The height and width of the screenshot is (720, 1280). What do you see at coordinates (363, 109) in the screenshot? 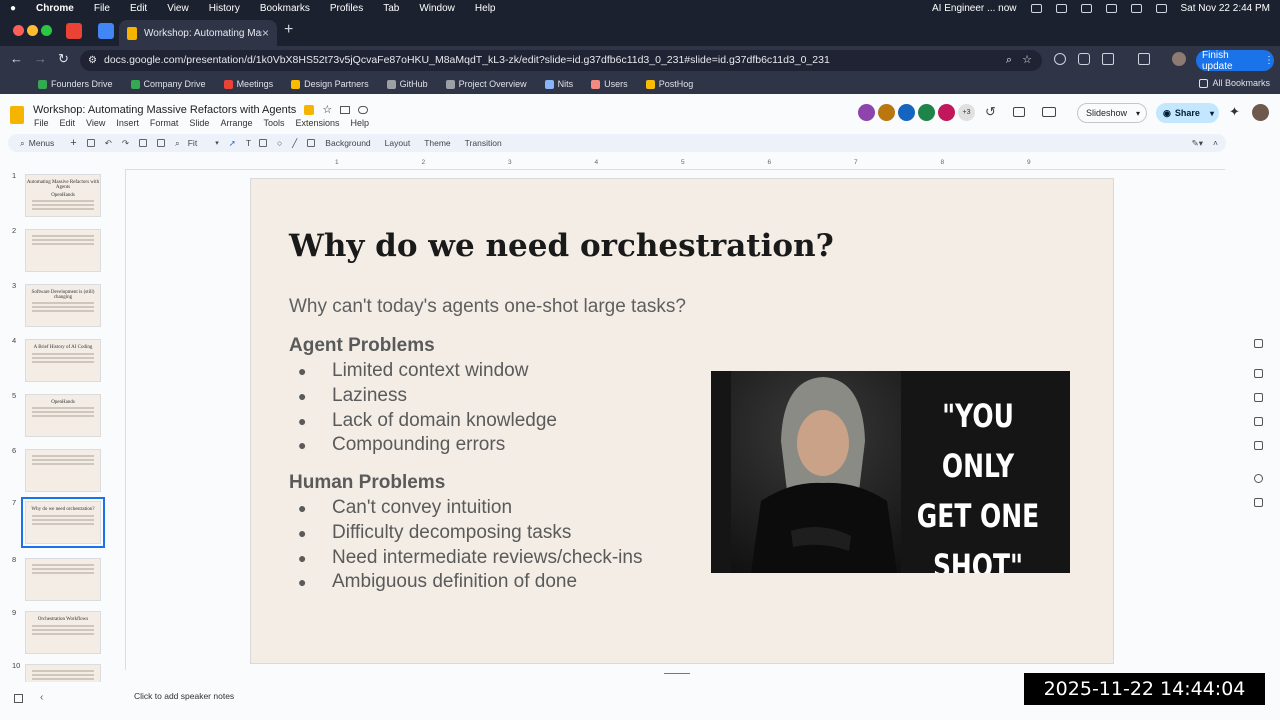
I see `cloud-saved-icon` at bounding box center [363, 109].